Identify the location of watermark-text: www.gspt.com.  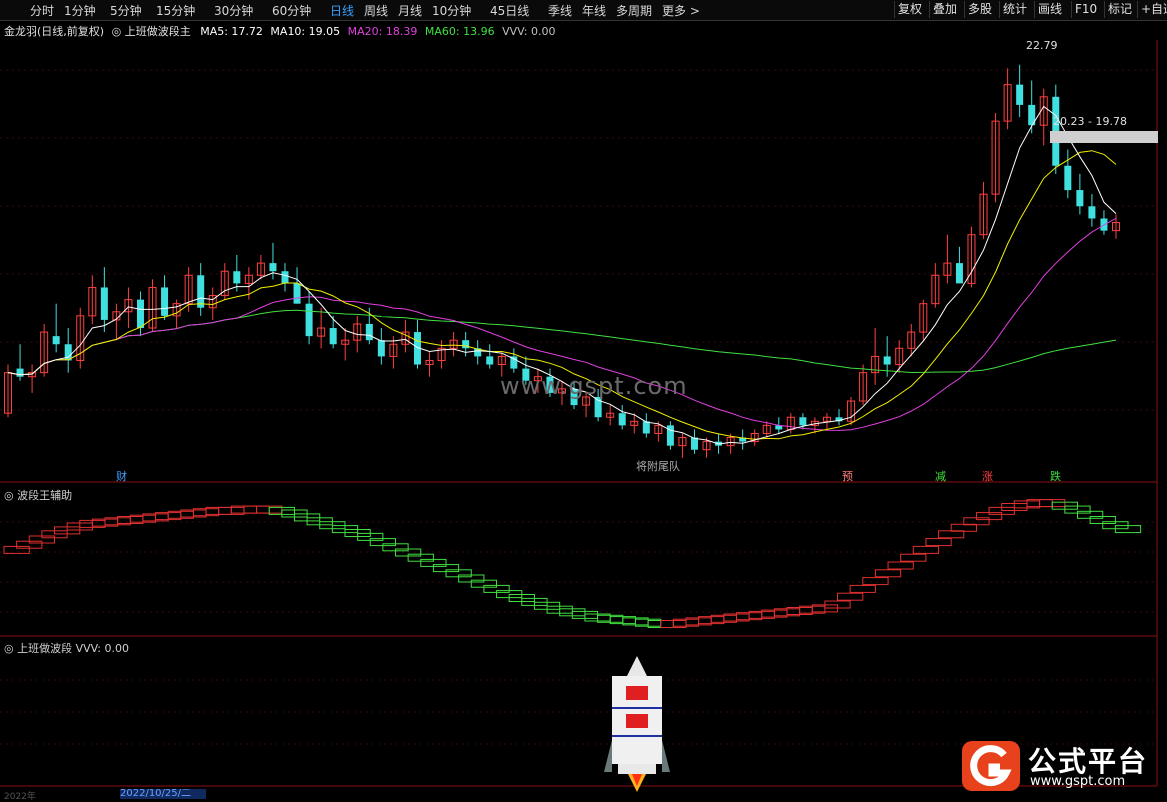
(594, 386).